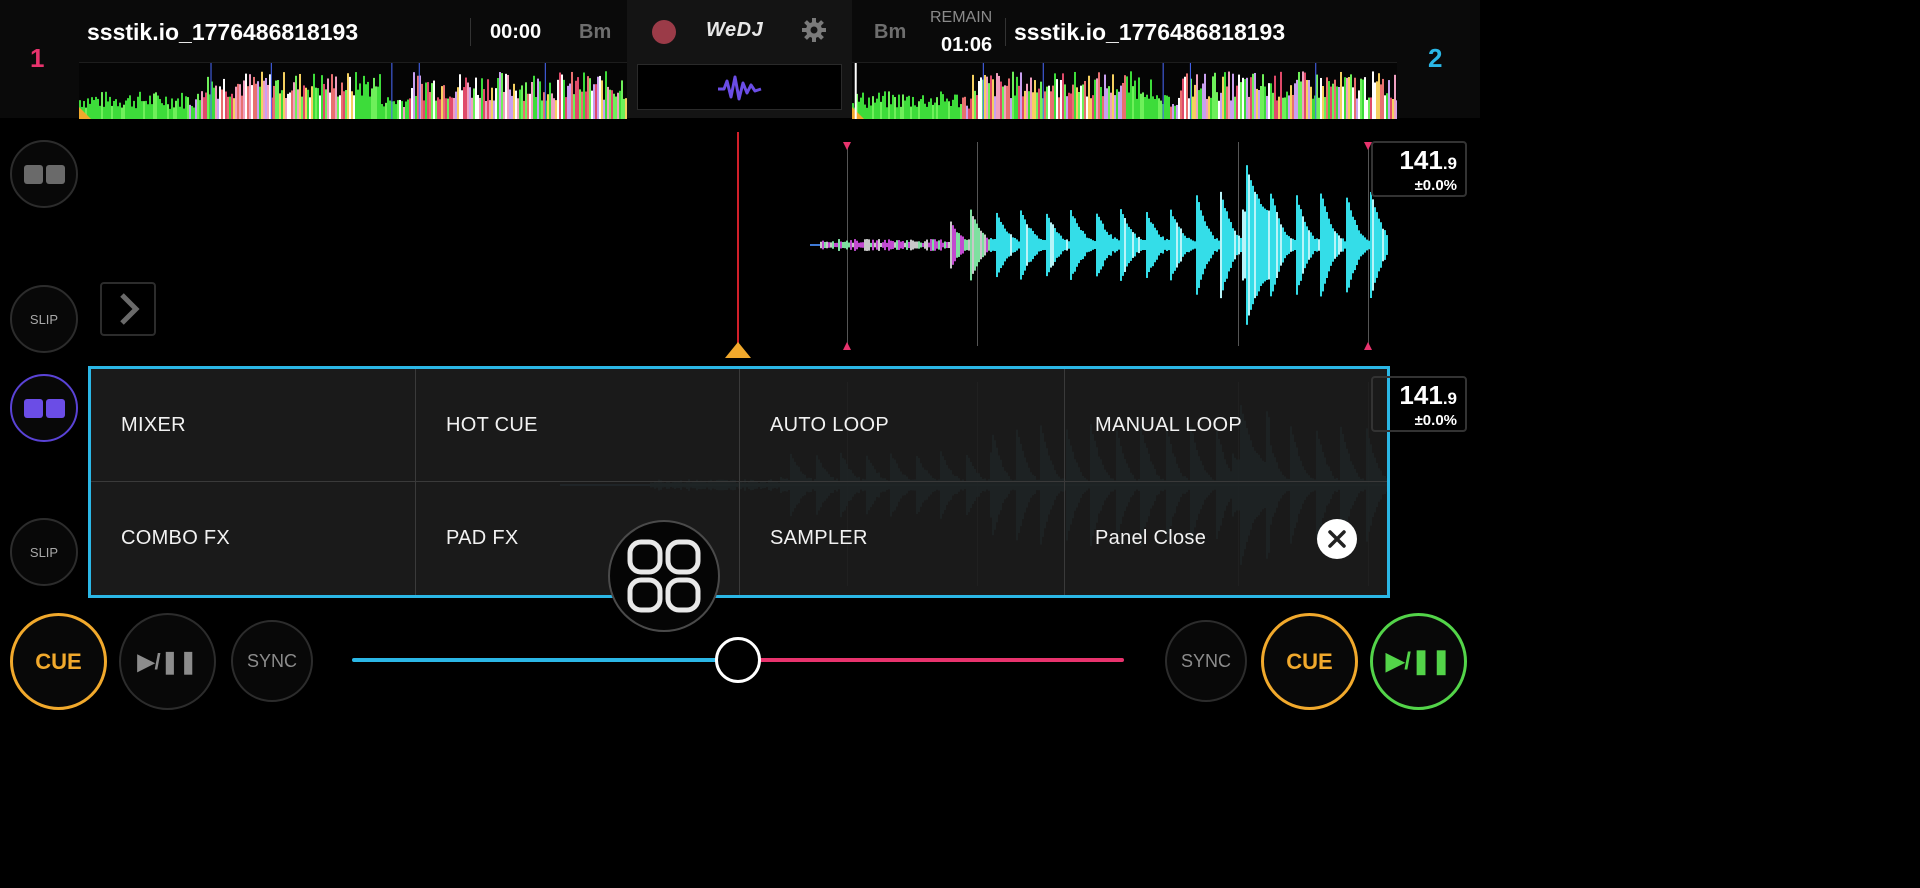  Describe the element at coordinates (814, 30) in the screenshot. I see `gear-icon` at that location.